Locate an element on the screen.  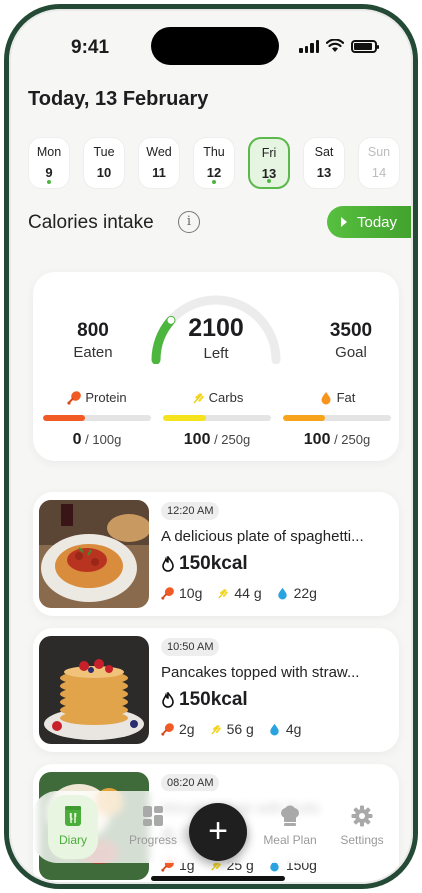
pancakes-photo is located at coordinates (94, 690).